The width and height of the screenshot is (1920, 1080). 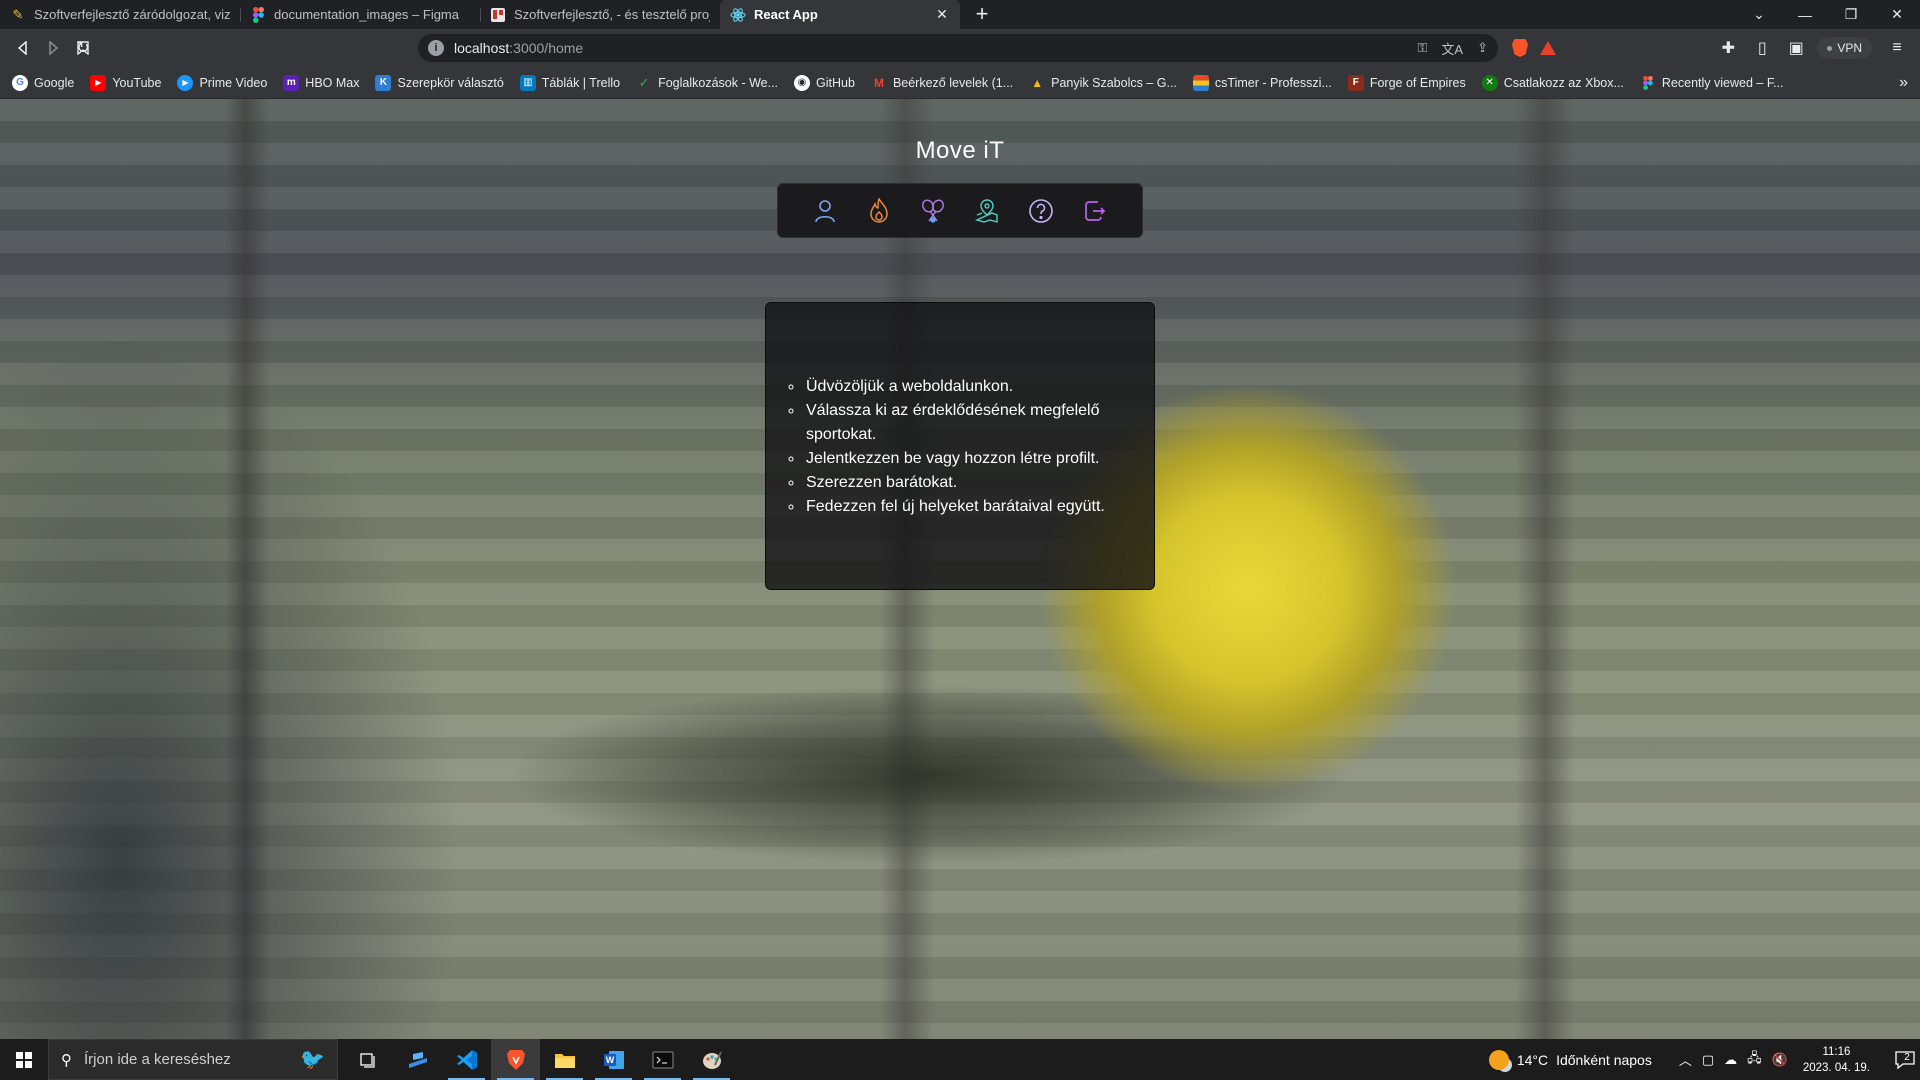 I want to click on paint-icon, so click(x=711, y=1059).